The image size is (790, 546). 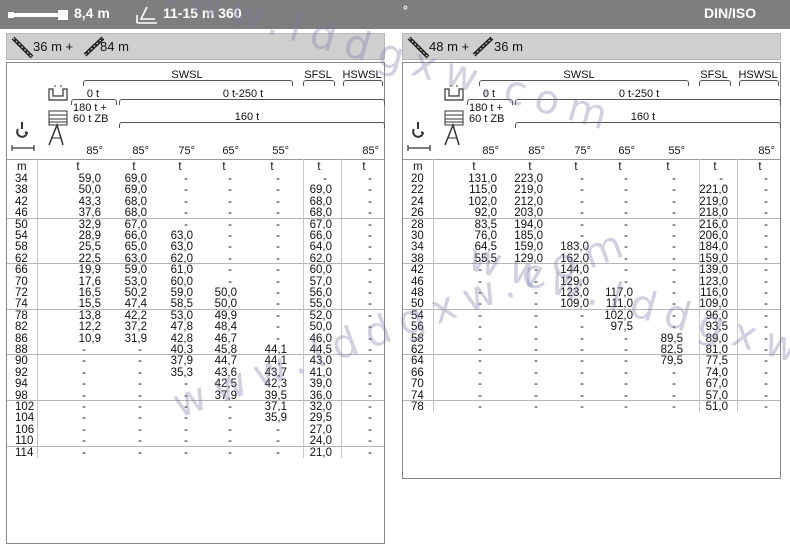 What do you see at coordinates (181, 338) in the screenshot?
I see `load-cell: 42,8` at bounding box center [181, 338].